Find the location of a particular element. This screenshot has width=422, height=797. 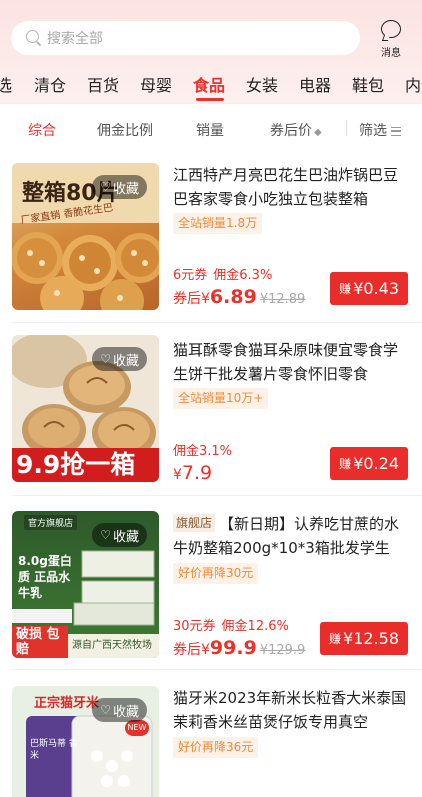

earn-button: 赚 ¥0.24 is located at coordinates (369, 463).